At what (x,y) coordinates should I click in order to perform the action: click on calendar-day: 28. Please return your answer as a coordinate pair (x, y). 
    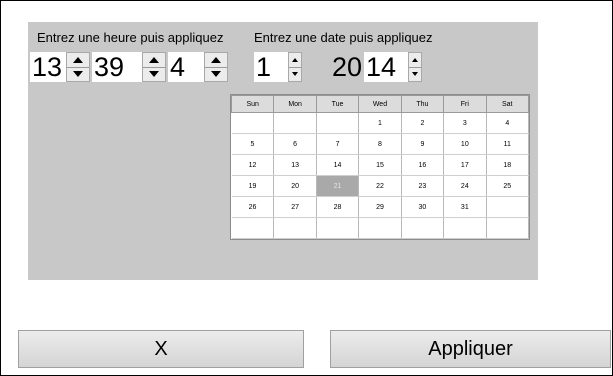
    Looking at the image, I should click on (338, 207).